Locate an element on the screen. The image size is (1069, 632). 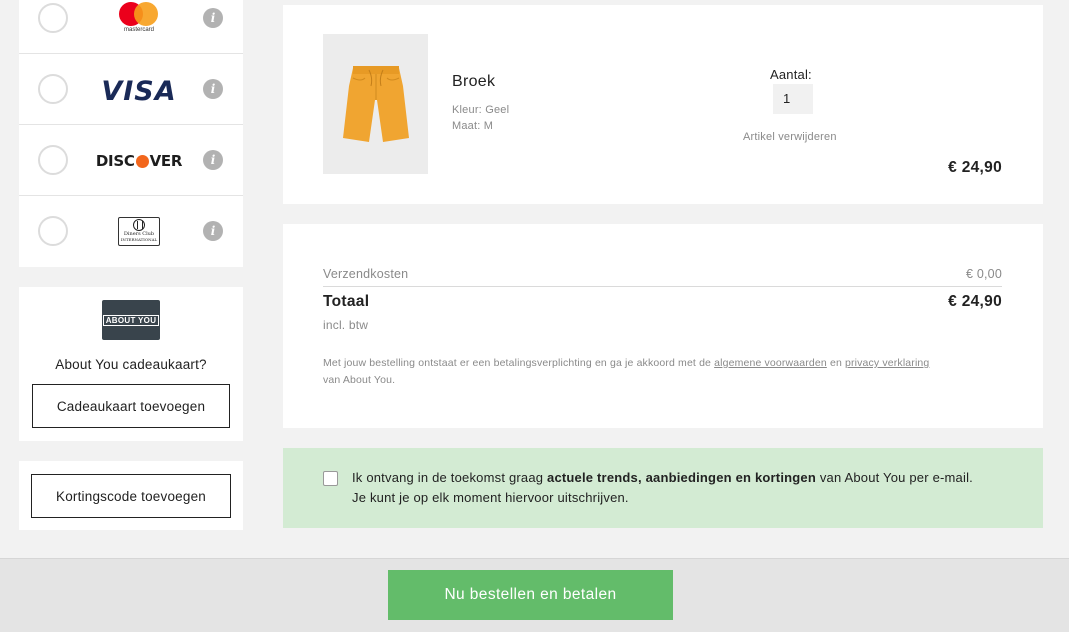
shorts-image is located at coordinates (375, 104).